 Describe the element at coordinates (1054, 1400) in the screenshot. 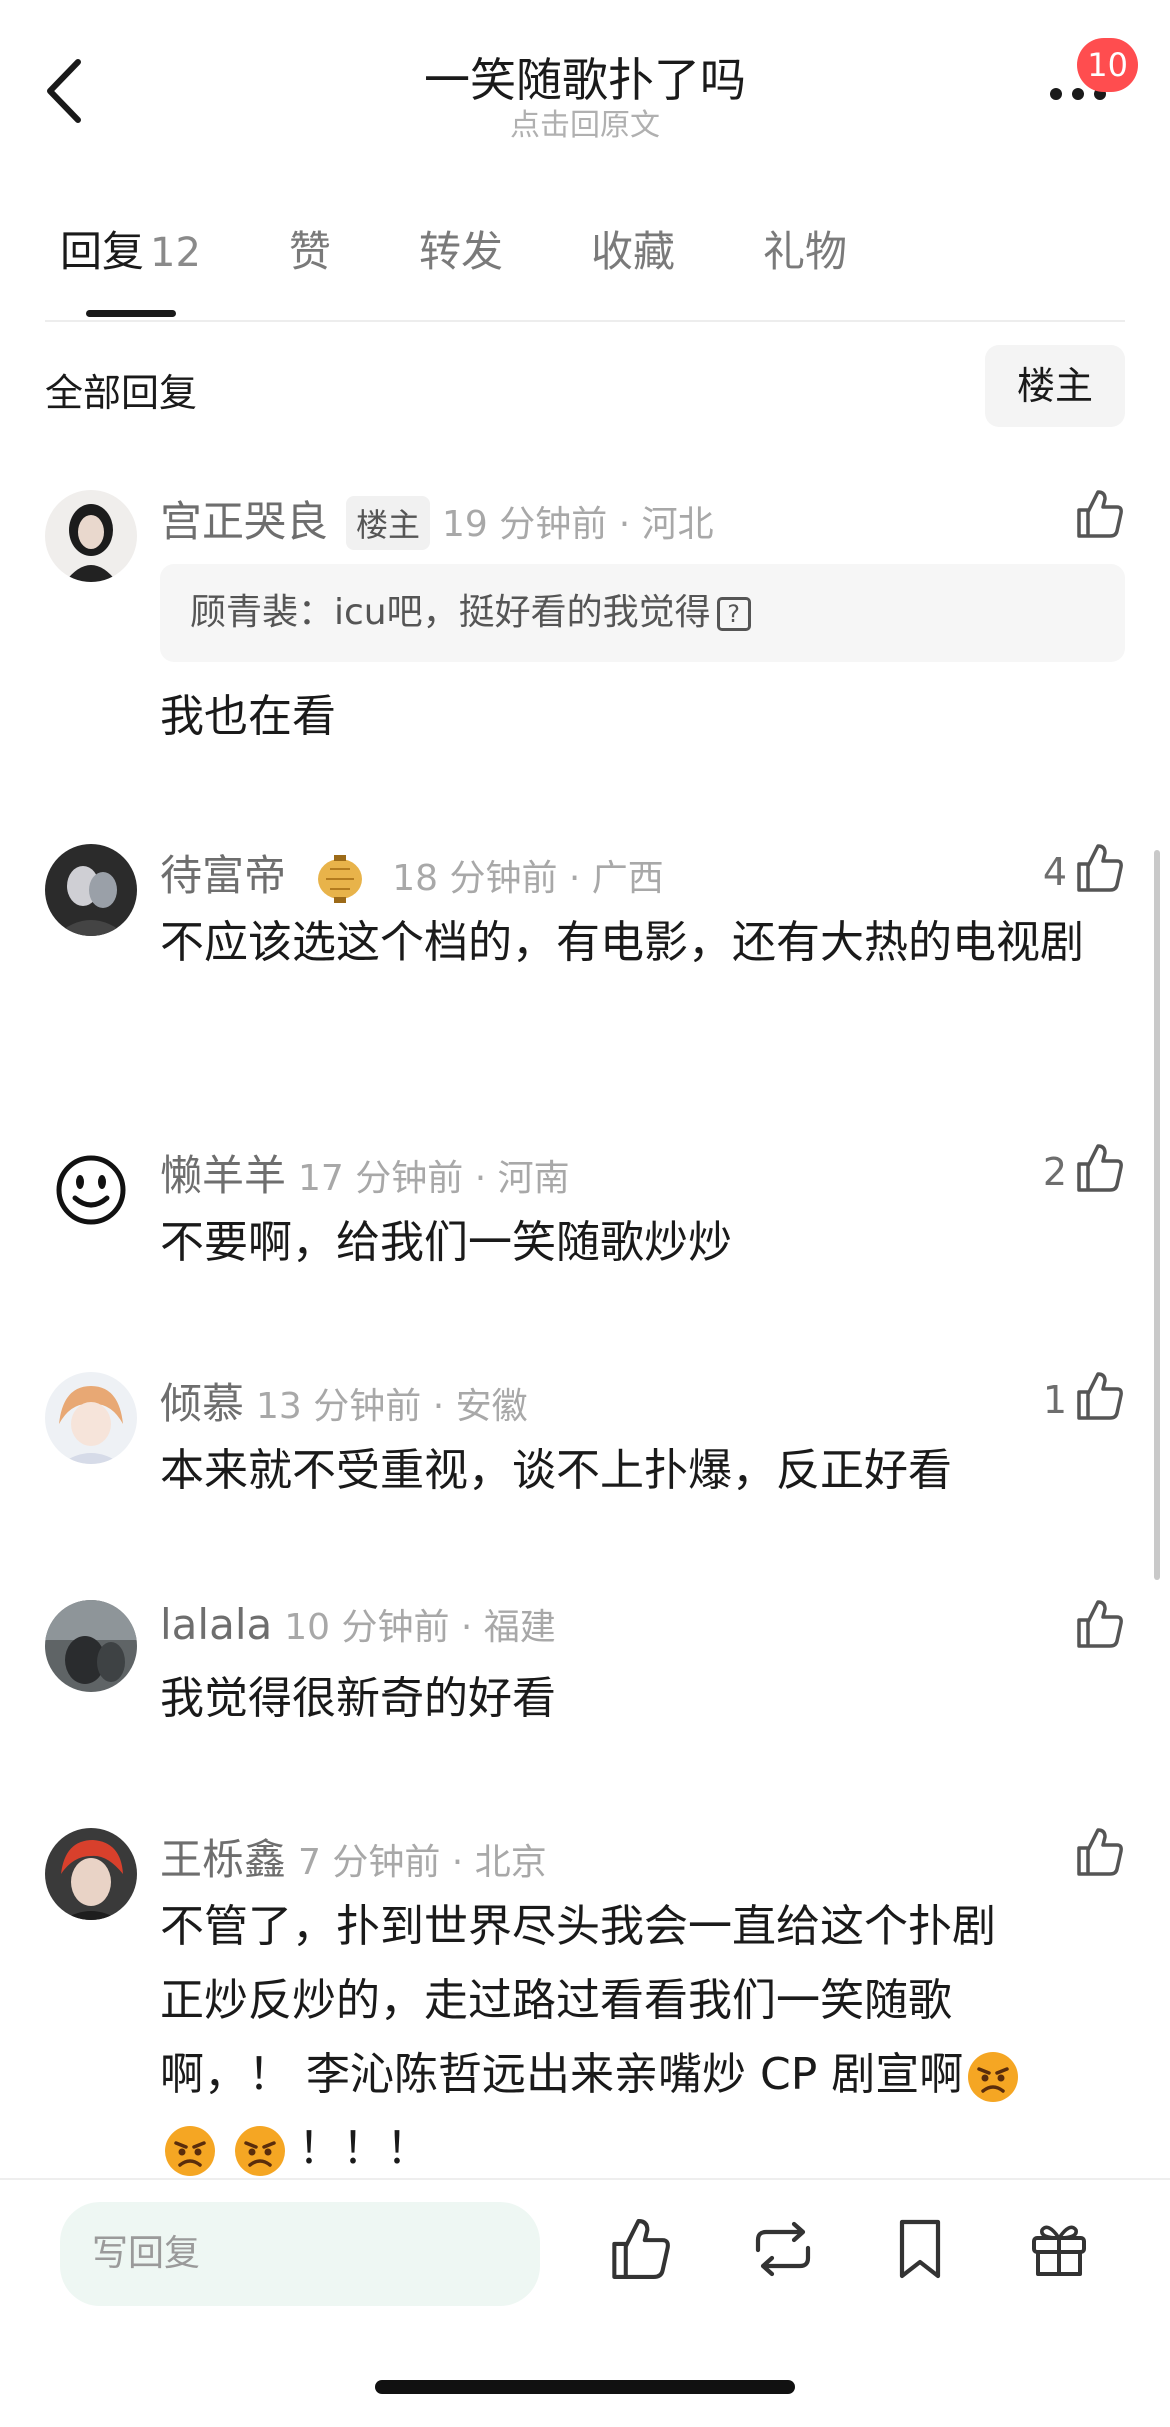

I see `like-count: 1` at that location.